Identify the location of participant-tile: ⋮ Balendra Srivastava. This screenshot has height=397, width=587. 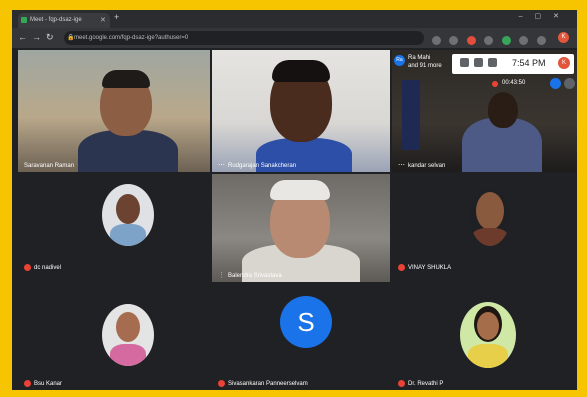
(301, 228).